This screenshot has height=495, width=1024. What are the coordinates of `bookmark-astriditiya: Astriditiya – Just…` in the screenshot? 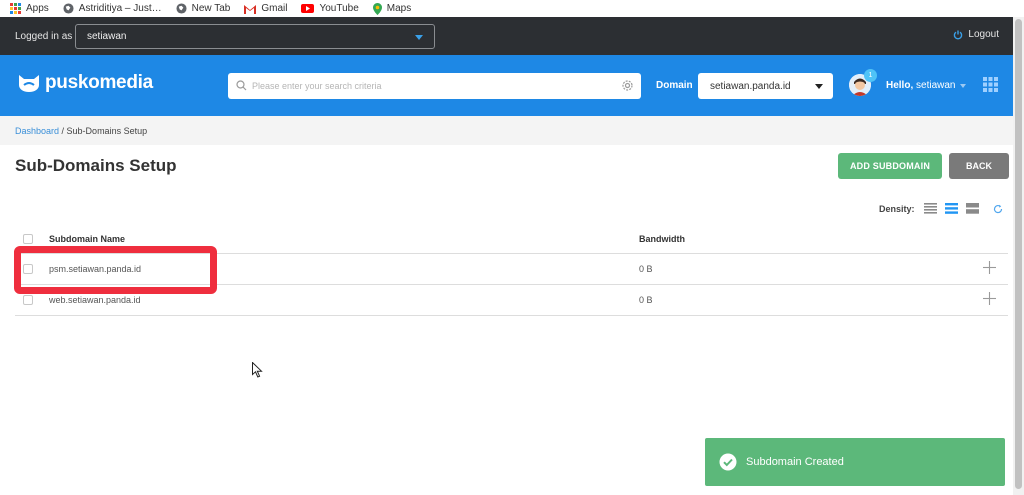 It's located at (112, 8).